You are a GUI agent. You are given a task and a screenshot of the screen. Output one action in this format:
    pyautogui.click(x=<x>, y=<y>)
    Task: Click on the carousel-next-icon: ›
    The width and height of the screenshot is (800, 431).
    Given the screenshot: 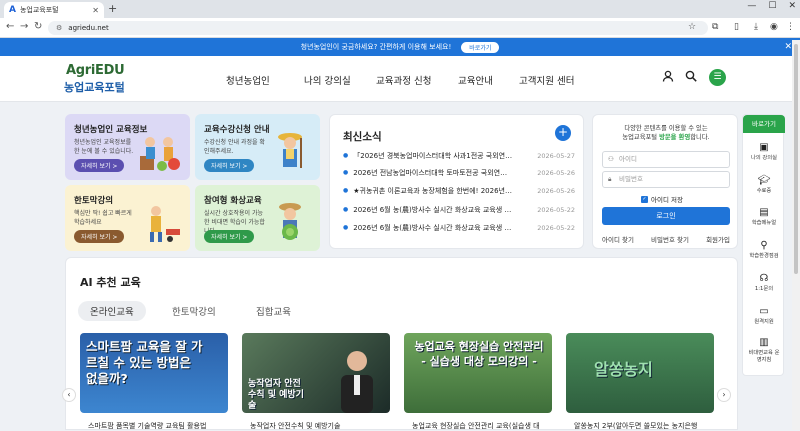 What is the action you would take?
    pyautogui.click(x=724, y=395)
    